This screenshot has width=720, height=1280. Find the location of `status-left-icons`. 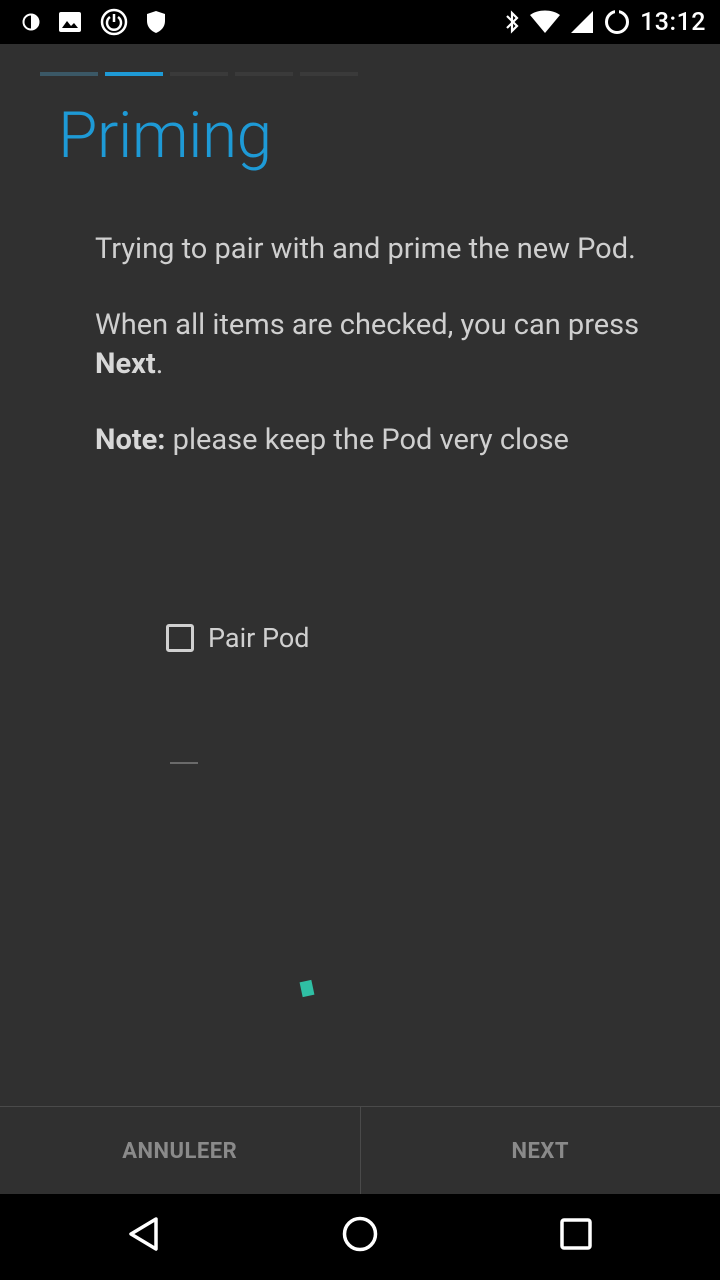

status-left-icons is located at coordinates (94, 22).